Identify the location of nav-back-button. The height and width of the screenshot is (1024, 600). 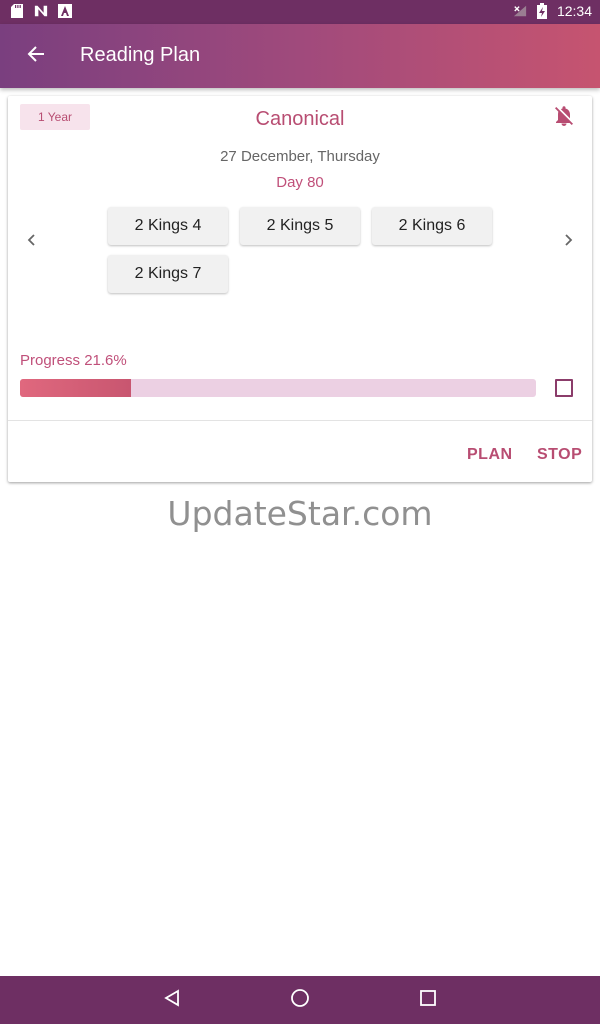
(172, 1000).